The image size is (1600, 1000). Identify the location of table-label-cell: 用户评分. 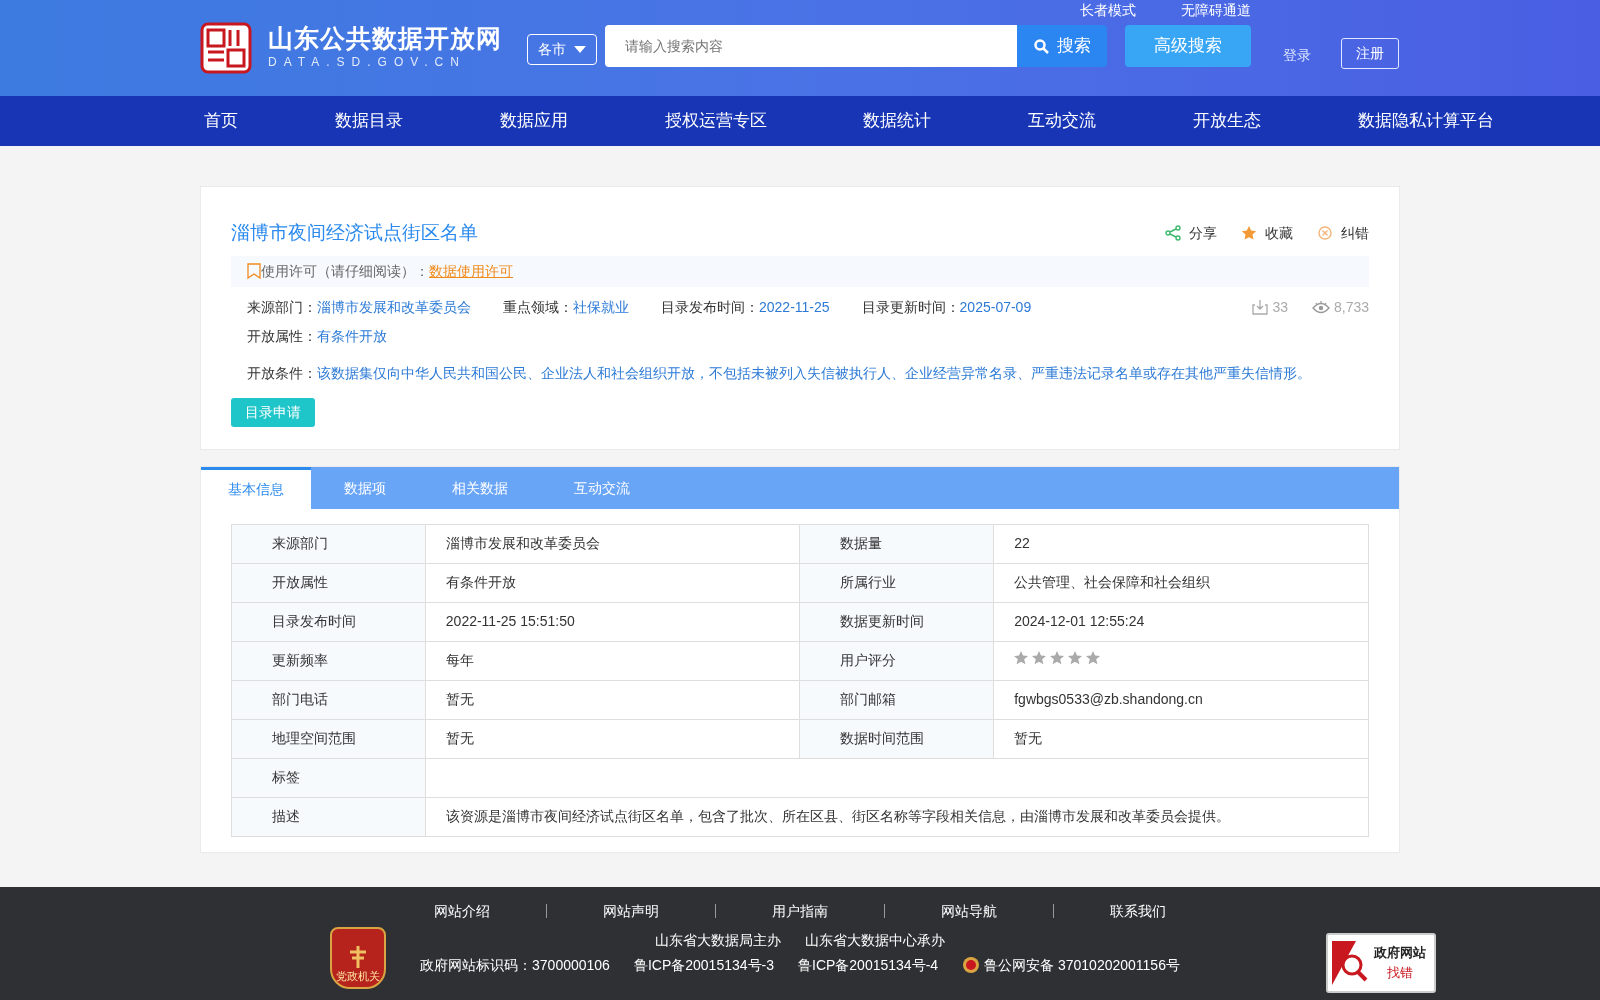
(896, 660).